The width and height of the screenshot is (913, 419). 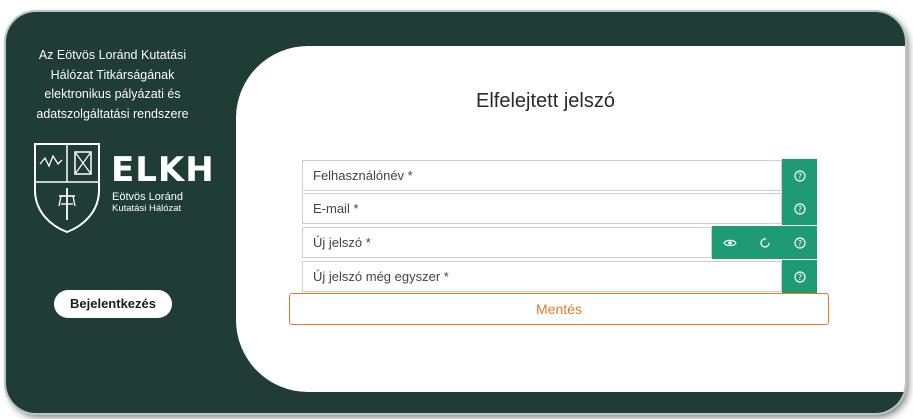 I want to click on username-help-button: ?, so click(x=799, y=175).